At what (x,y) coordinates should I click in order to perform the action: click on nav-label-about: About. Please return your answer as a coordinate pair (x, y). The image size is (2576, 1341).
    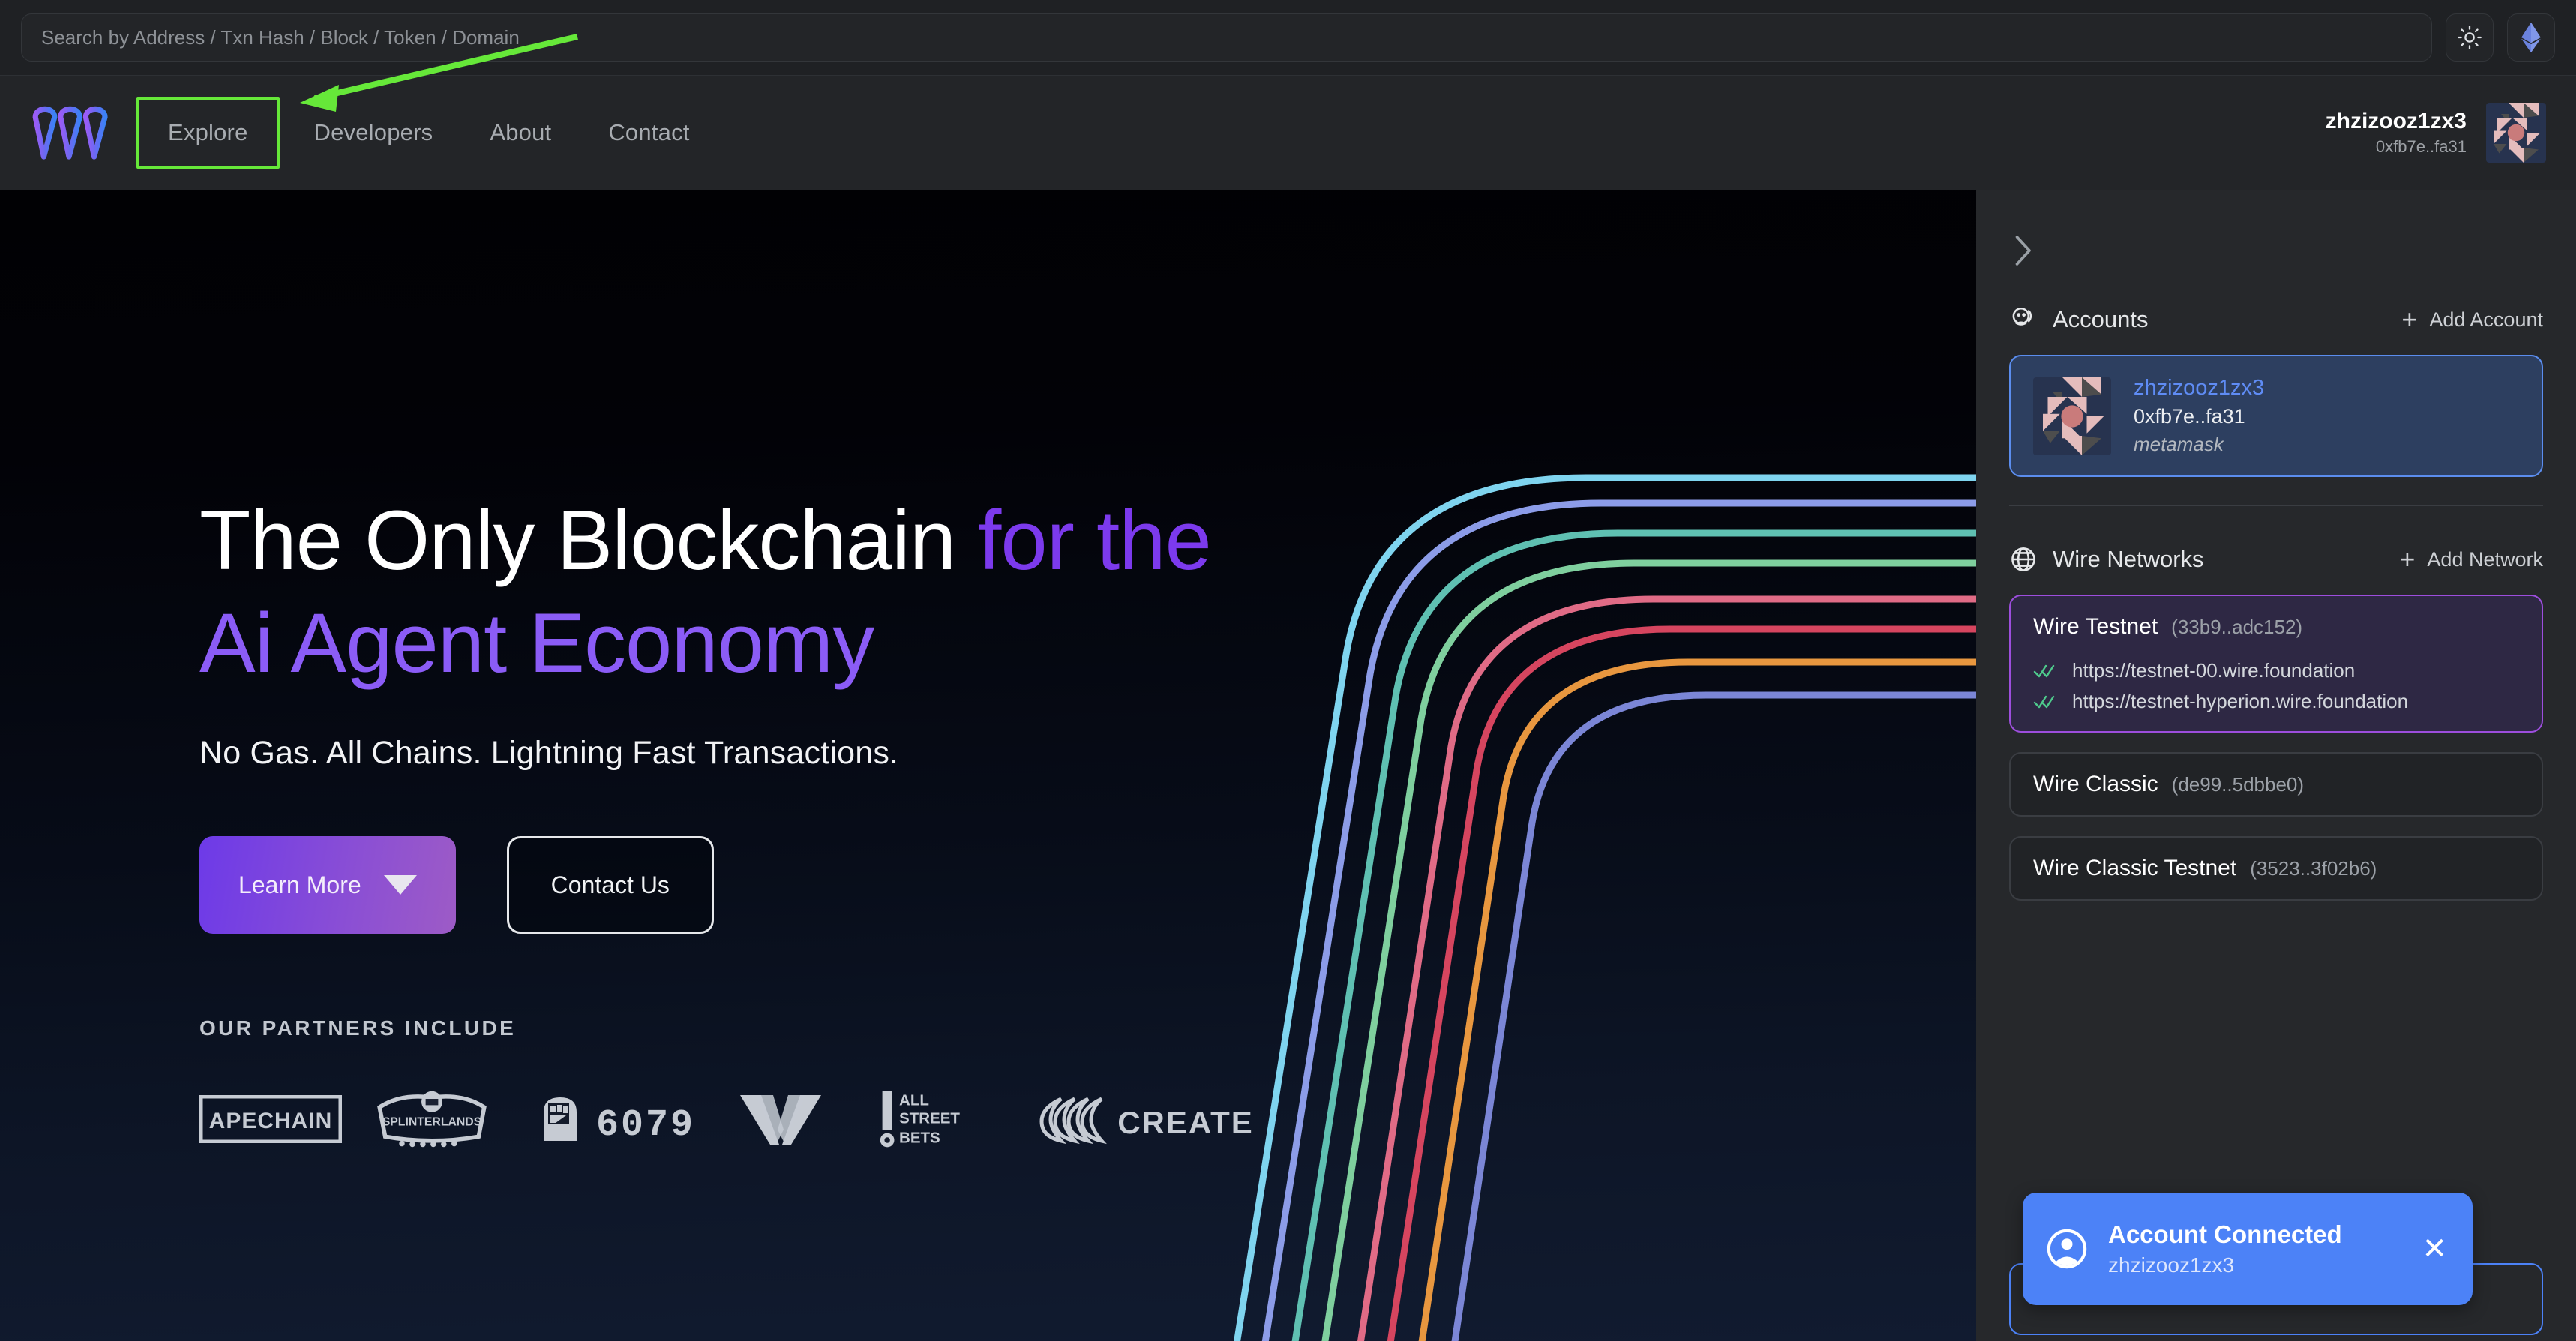
    Looking at the image, I should click on (521, 132).